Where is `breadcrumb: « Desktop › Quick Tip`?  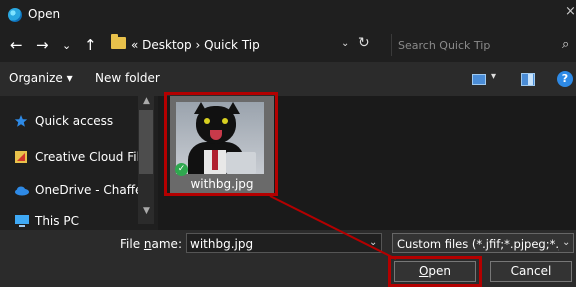
breadcrumb: « Desktop › Quick Tip is located at coordinates (195, 45).